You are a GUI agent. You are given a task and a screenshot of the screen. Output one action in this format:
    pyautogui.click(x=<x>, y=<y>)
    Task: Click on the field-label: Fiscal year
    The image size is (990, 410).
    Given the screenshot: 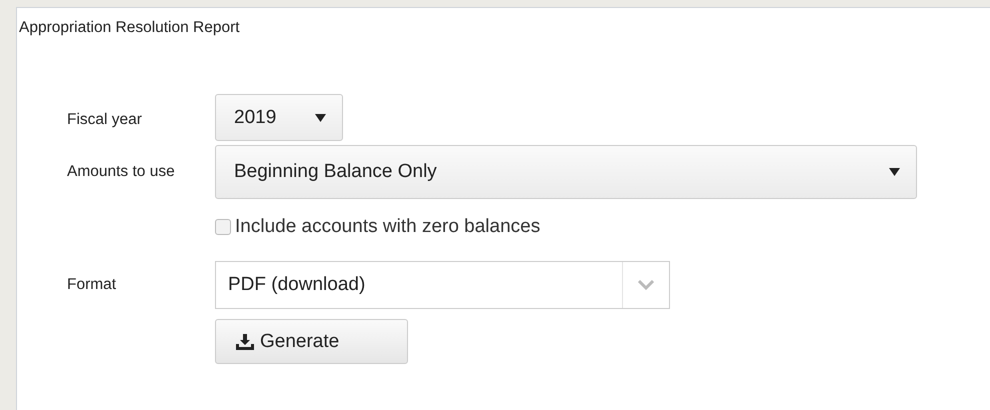 What is the action you would take?
    pyautogui.click(x=104, y=119)
    